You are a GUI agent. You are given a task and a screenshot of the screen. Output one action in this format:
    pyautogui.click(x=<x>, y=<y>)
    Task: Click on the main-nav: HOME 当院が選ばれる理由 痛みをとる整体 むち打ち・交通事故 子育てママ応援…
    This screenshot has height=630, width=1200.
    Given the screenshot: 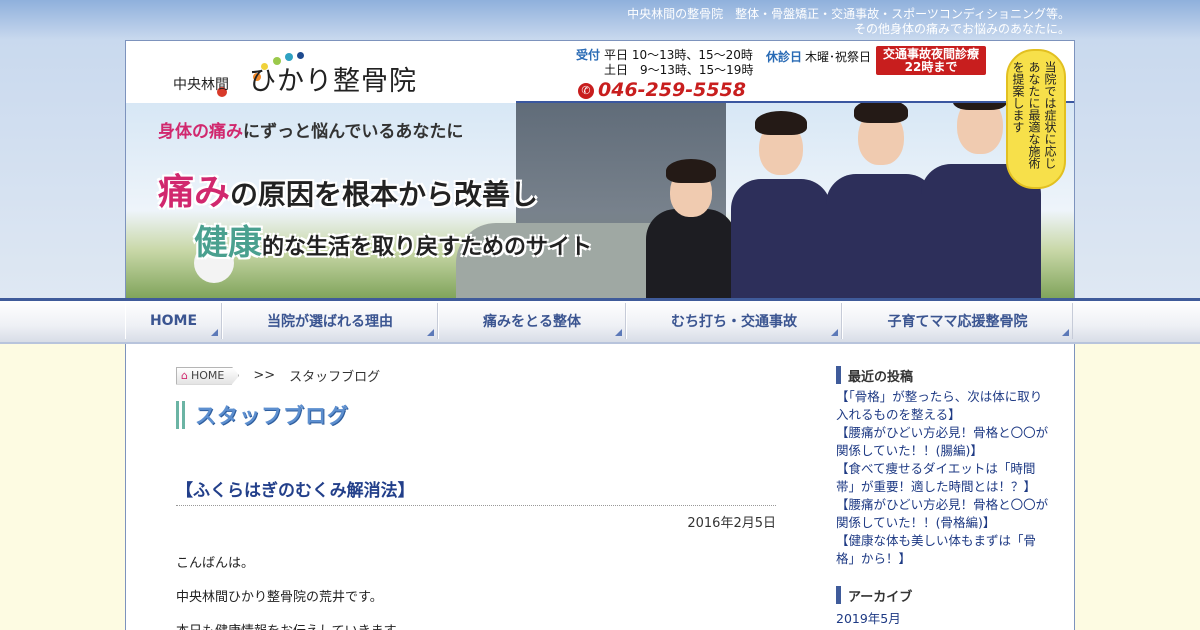 What is the action you would take?
    pyautogui.click(x=599, y=321)
    